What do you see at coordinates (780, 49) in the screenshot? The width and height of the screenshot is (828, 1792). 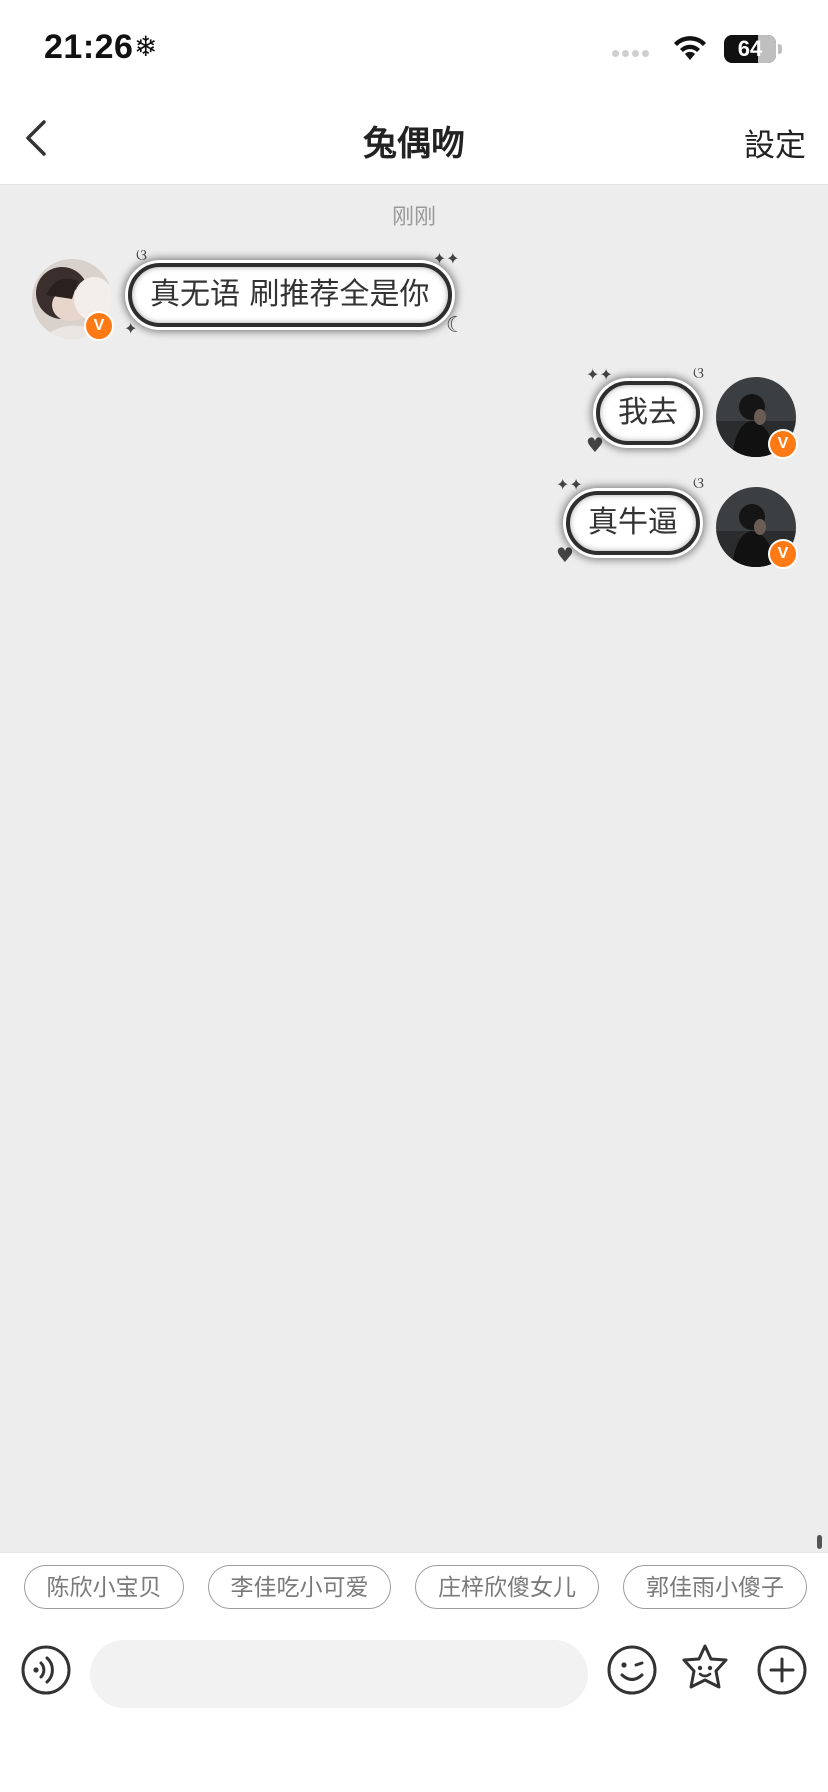 I see `battery-tip` at bounding box center [780, 49].